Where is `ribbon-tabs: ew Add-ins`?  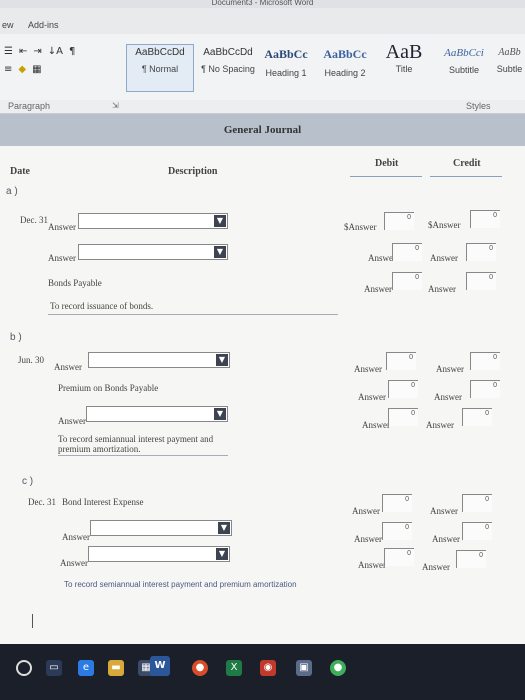
ribbon-tabs: ew Add-ins is located at coordinates (262, 25).